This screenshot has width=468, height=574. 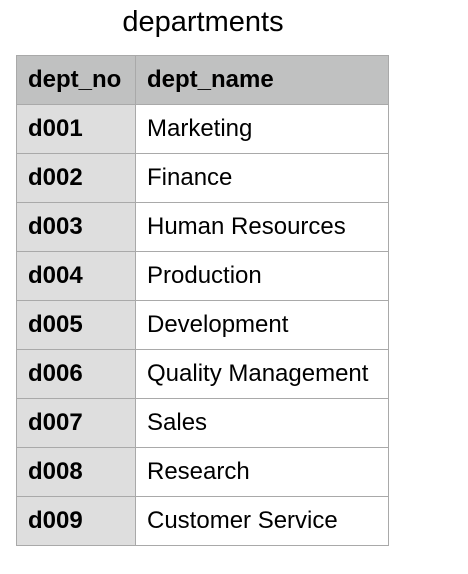 I want to click on dept-no-cell: d009, so click(x=76, y=521).